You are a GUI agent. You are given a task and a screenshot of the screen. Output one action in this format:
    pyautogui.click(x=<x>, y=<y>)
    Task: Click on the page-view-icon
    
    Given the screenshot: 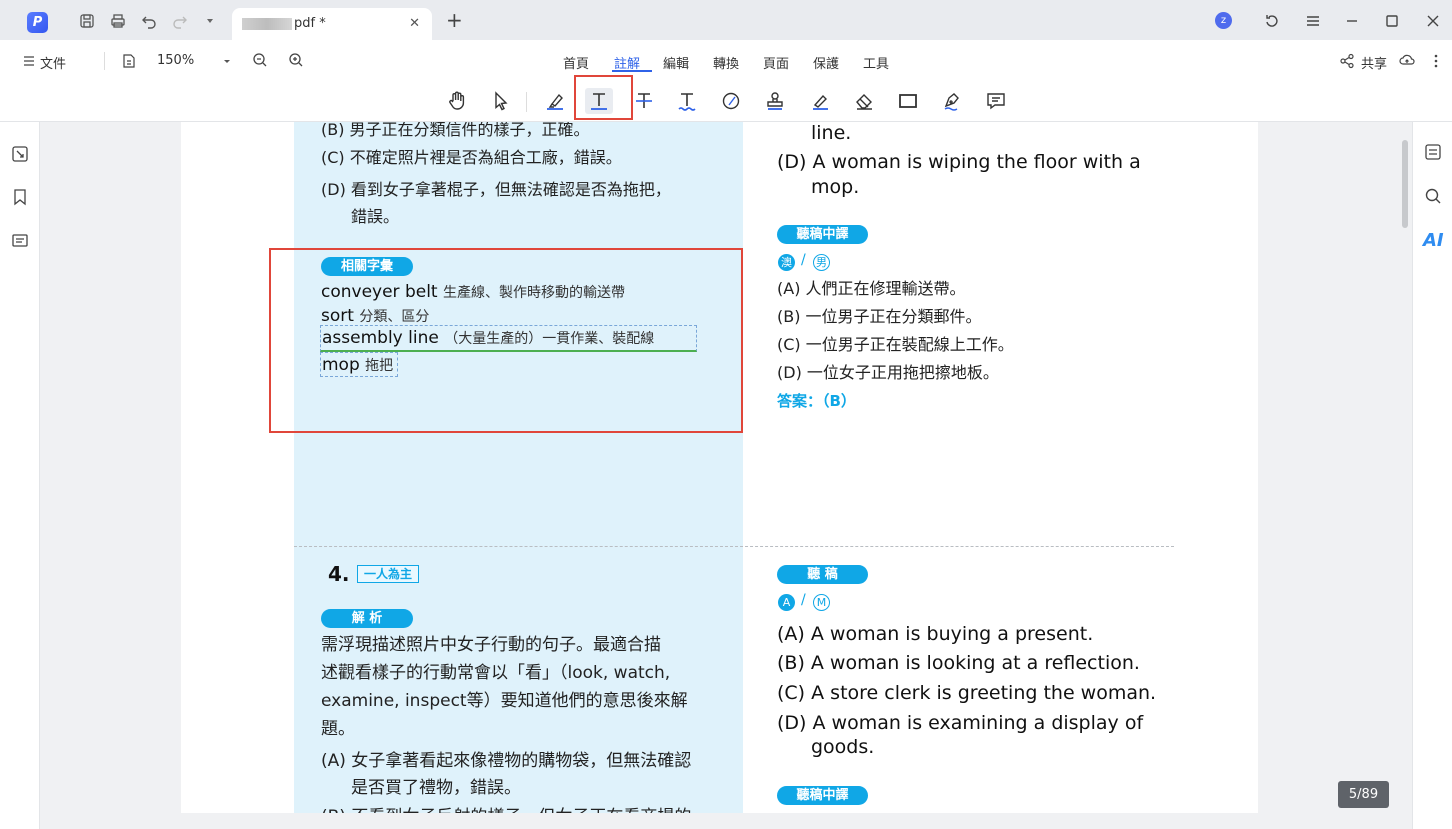 What is the action you would take?
    pyautogui.click(x=129, y=61)
    